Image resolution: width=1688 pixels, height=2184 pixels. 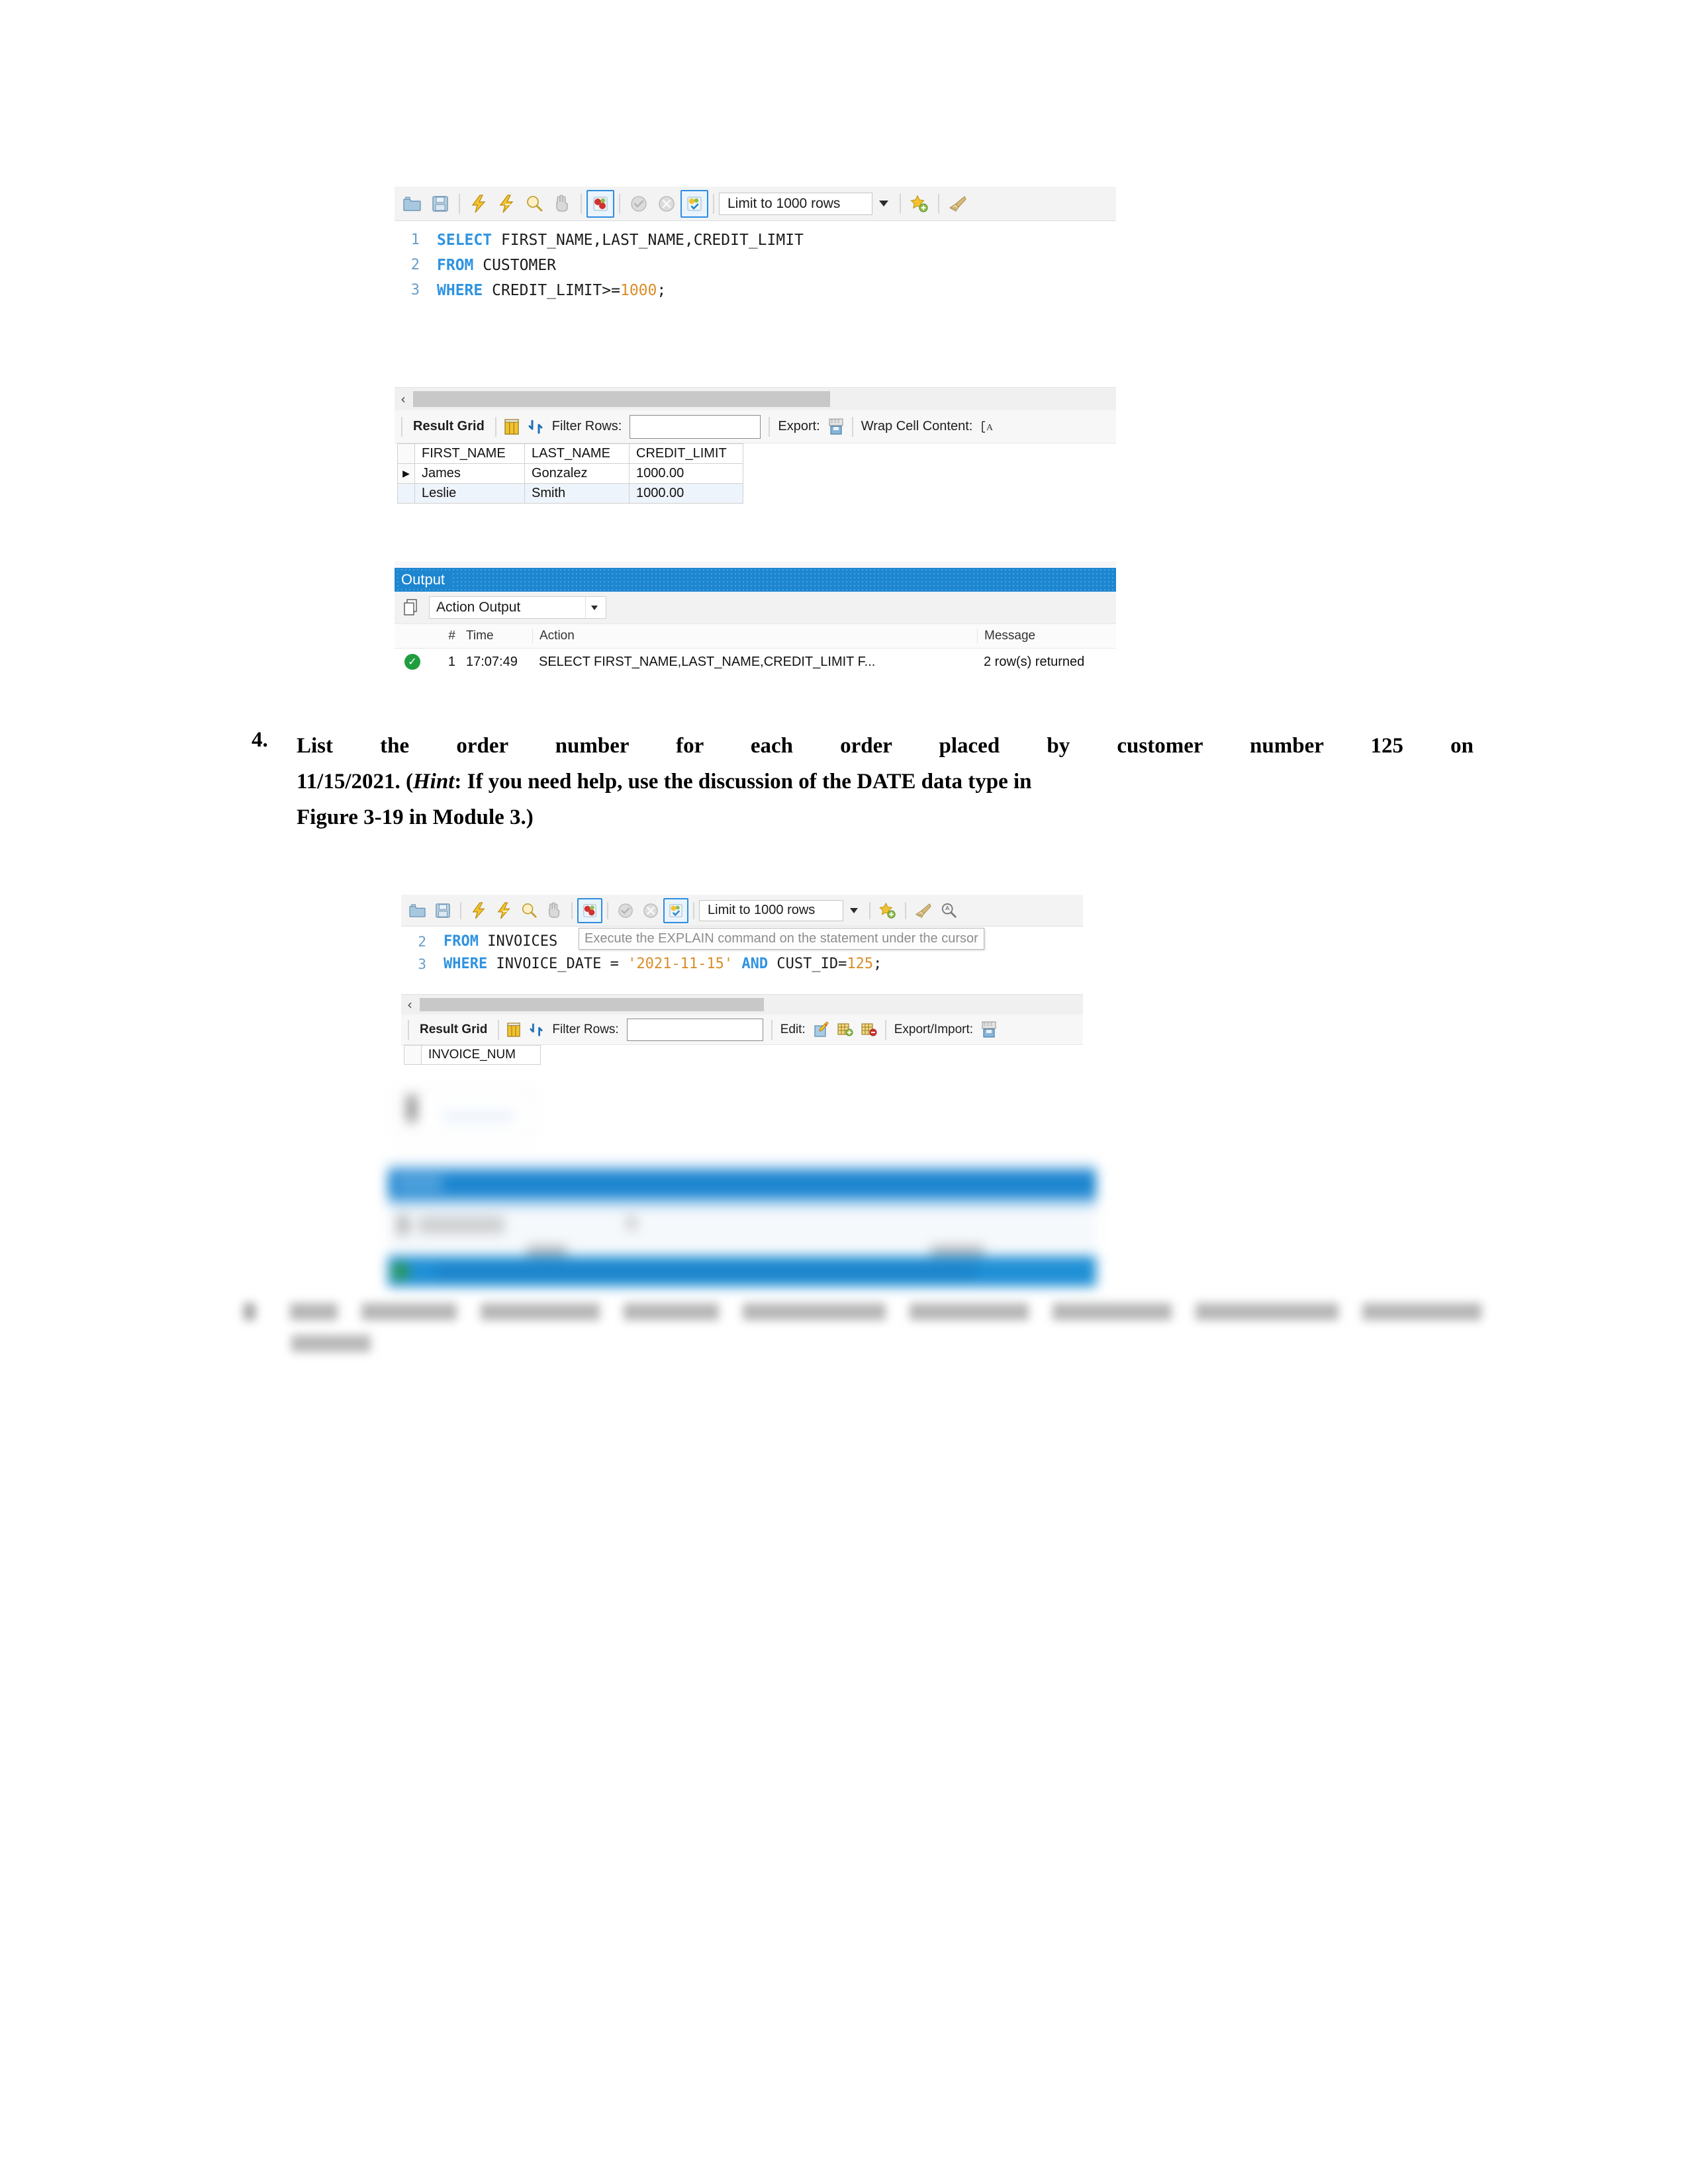 What do you see at coordinates (948, 910) in the screenshot?
I see `search-magnifier-icon` at bounding box center [948, 910].